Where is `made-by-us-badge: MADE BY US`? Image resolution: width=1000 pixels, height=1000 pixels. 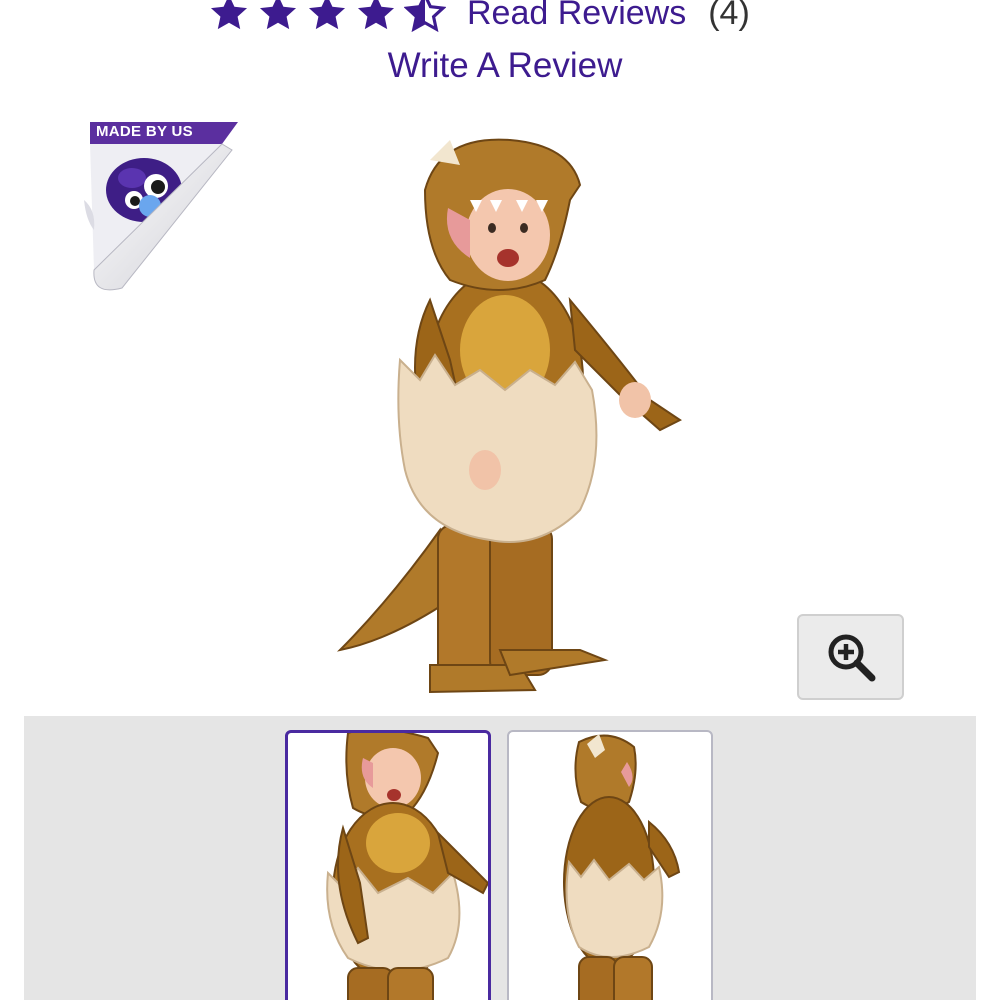 made-by-us-badge: MADE BY US is located at coordinates (162, 210).